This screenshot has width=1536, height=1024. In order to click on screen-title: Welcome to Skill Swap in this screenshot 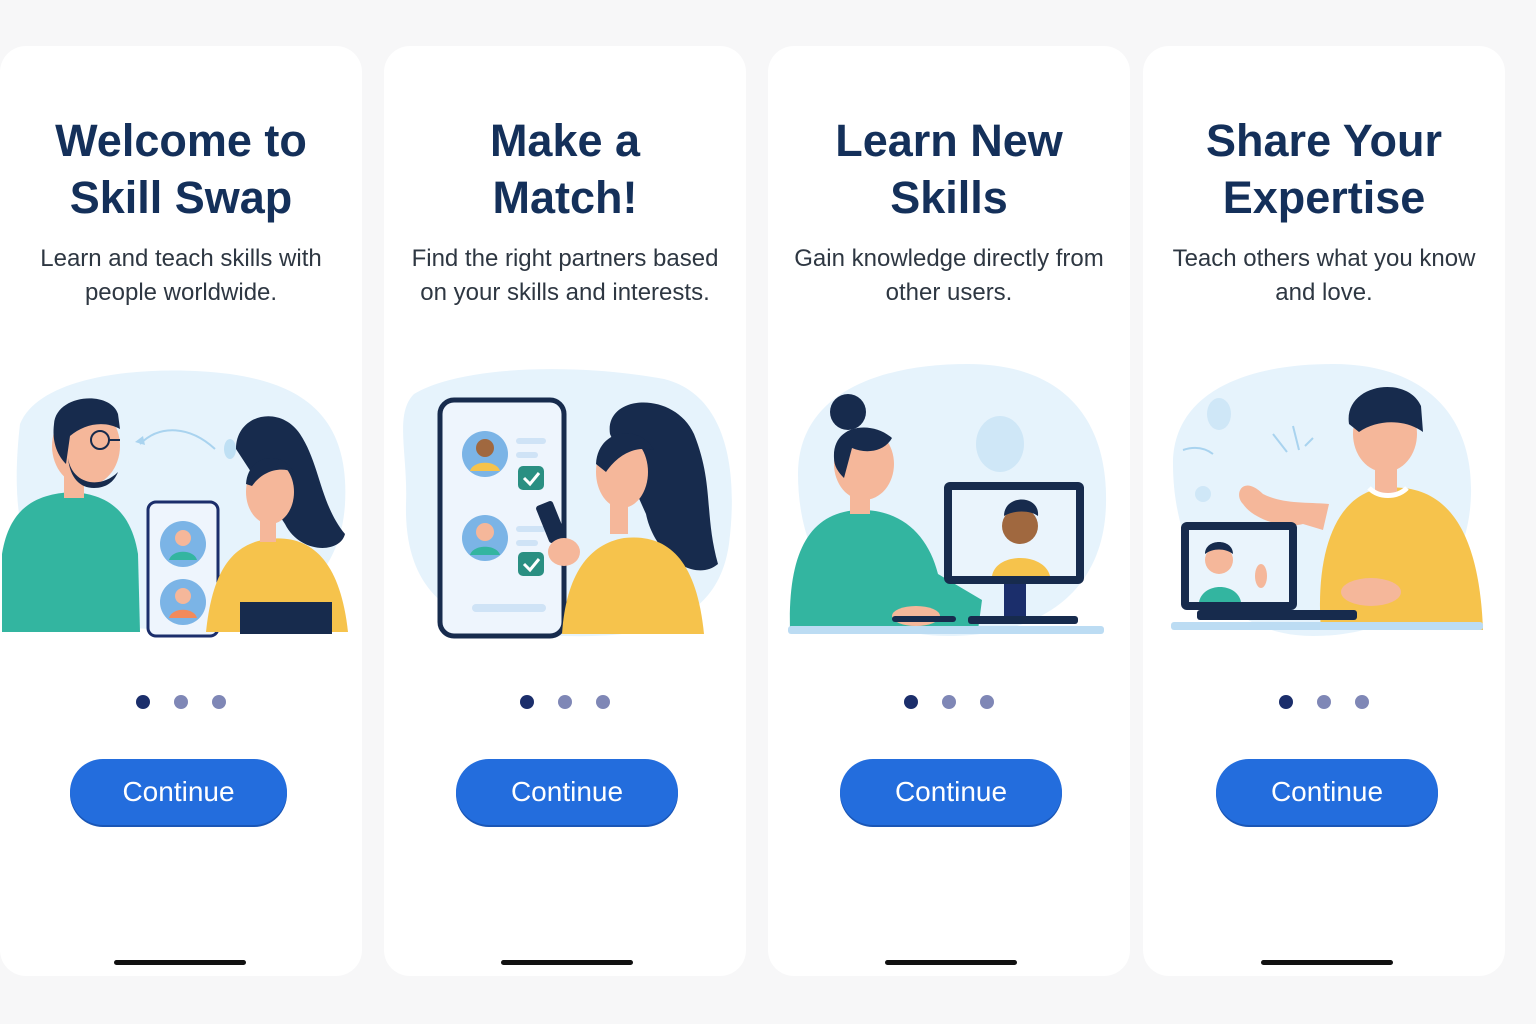, I will do `click(181, 169)`.